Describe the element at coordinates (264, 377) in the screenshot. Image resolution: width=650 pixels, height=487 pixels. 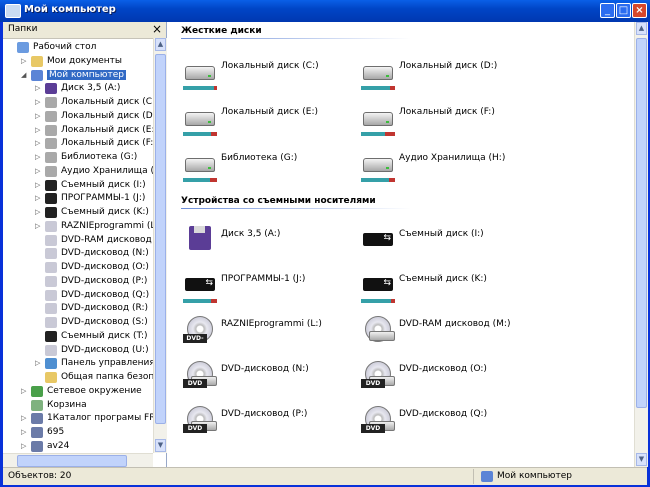
I see `drive-item: DVD DVD-дисковод (N:)` at that location.